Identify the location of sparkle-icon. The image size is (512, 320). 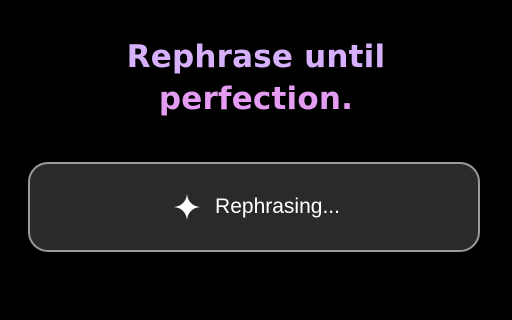
(187, 207).